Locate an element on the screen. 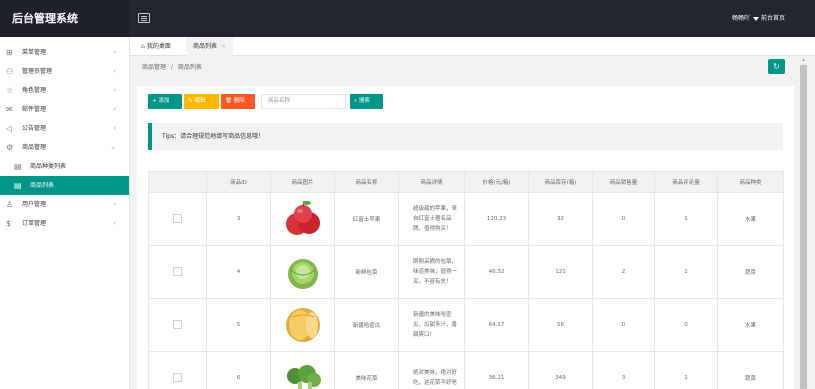 Image resolution: width=815 pixels, height=389 pixels. sidebar-item-goods: ⚙ 商品管理 ⌄ is located at coordinates (64, 147).